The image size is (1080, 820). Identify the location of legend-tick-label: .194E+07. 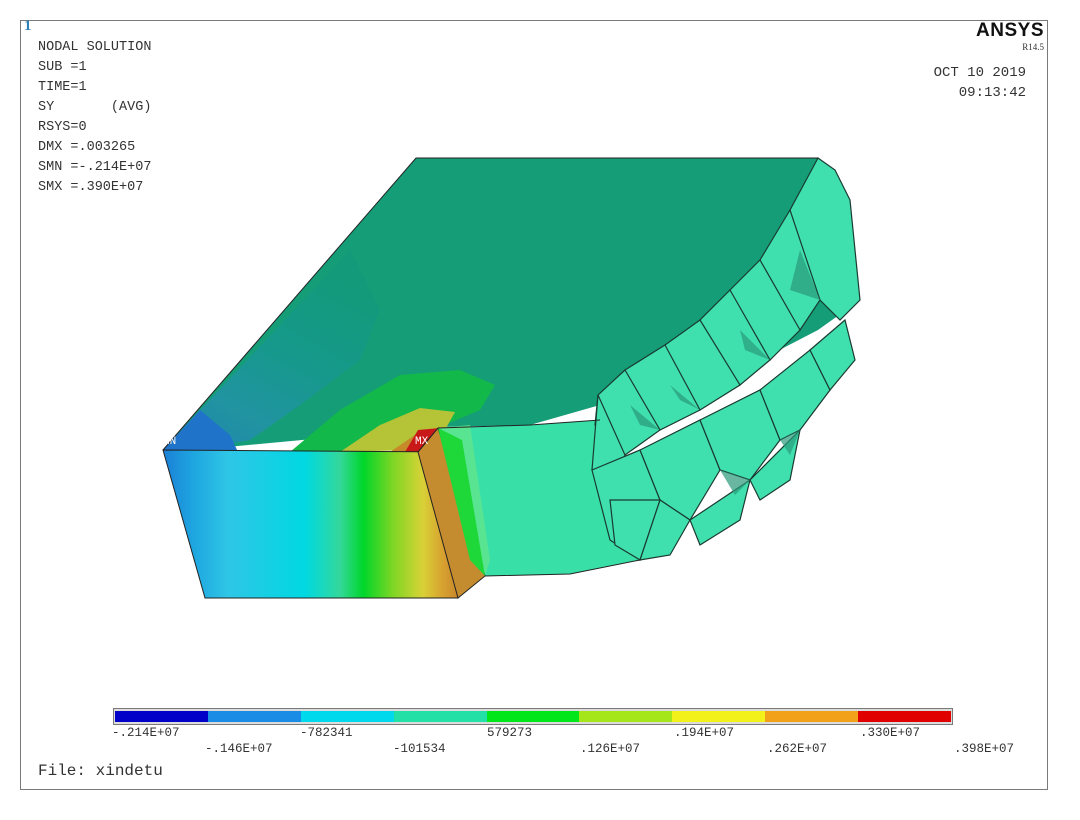
(704, 733).